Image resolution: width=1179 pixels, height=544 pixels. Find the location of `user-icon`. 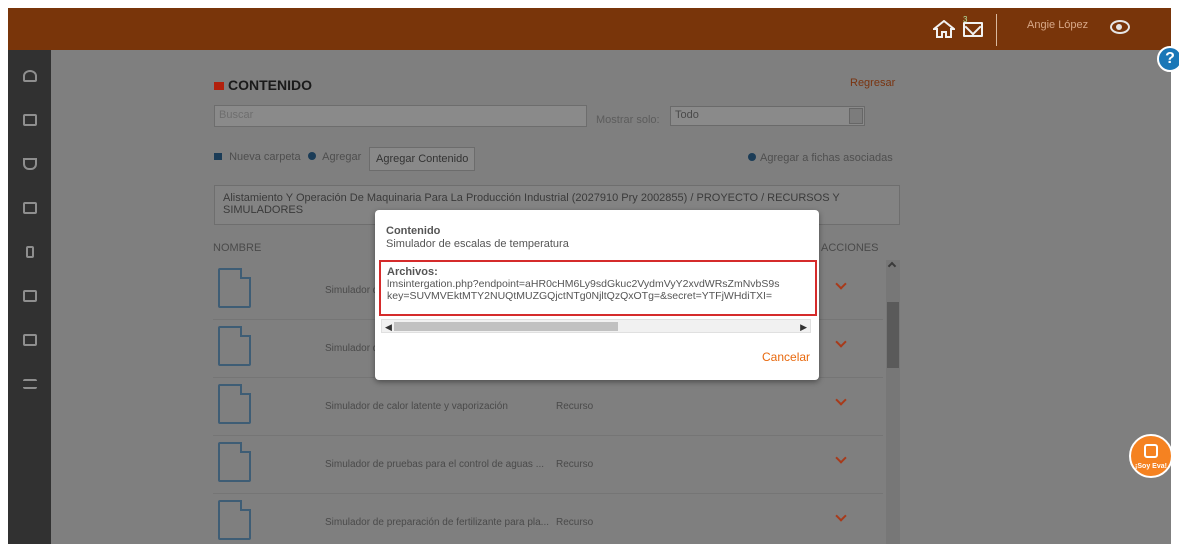

user-icon is located at coordinates (29, 76).